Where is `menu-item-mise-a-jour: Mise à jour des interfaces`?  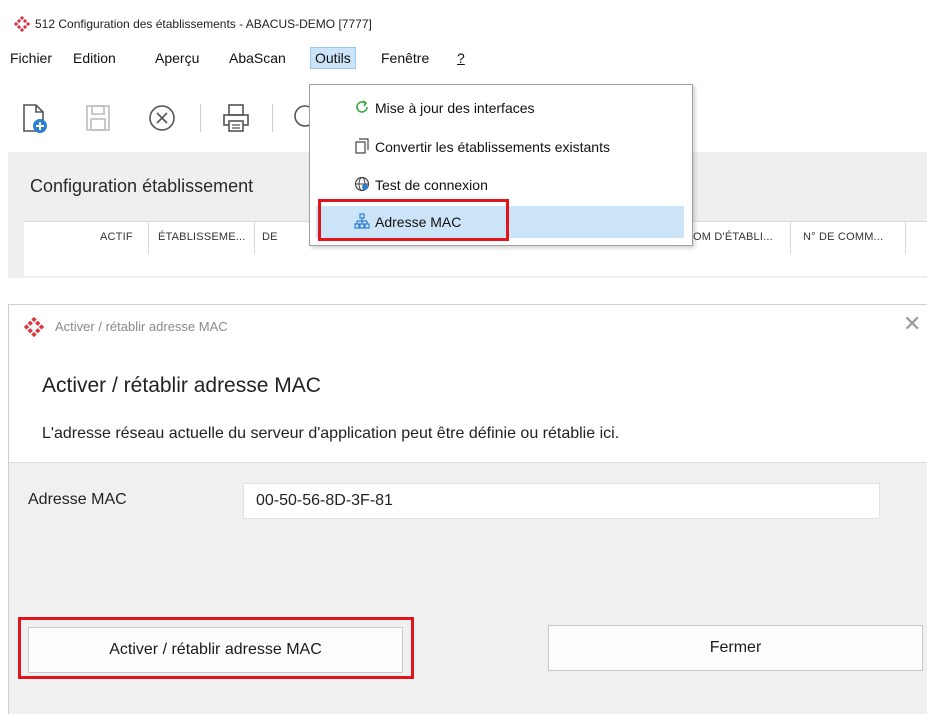 menu-item-mise-a-jour: Mise à jour des interfaces is located at coordinates (500, 107).